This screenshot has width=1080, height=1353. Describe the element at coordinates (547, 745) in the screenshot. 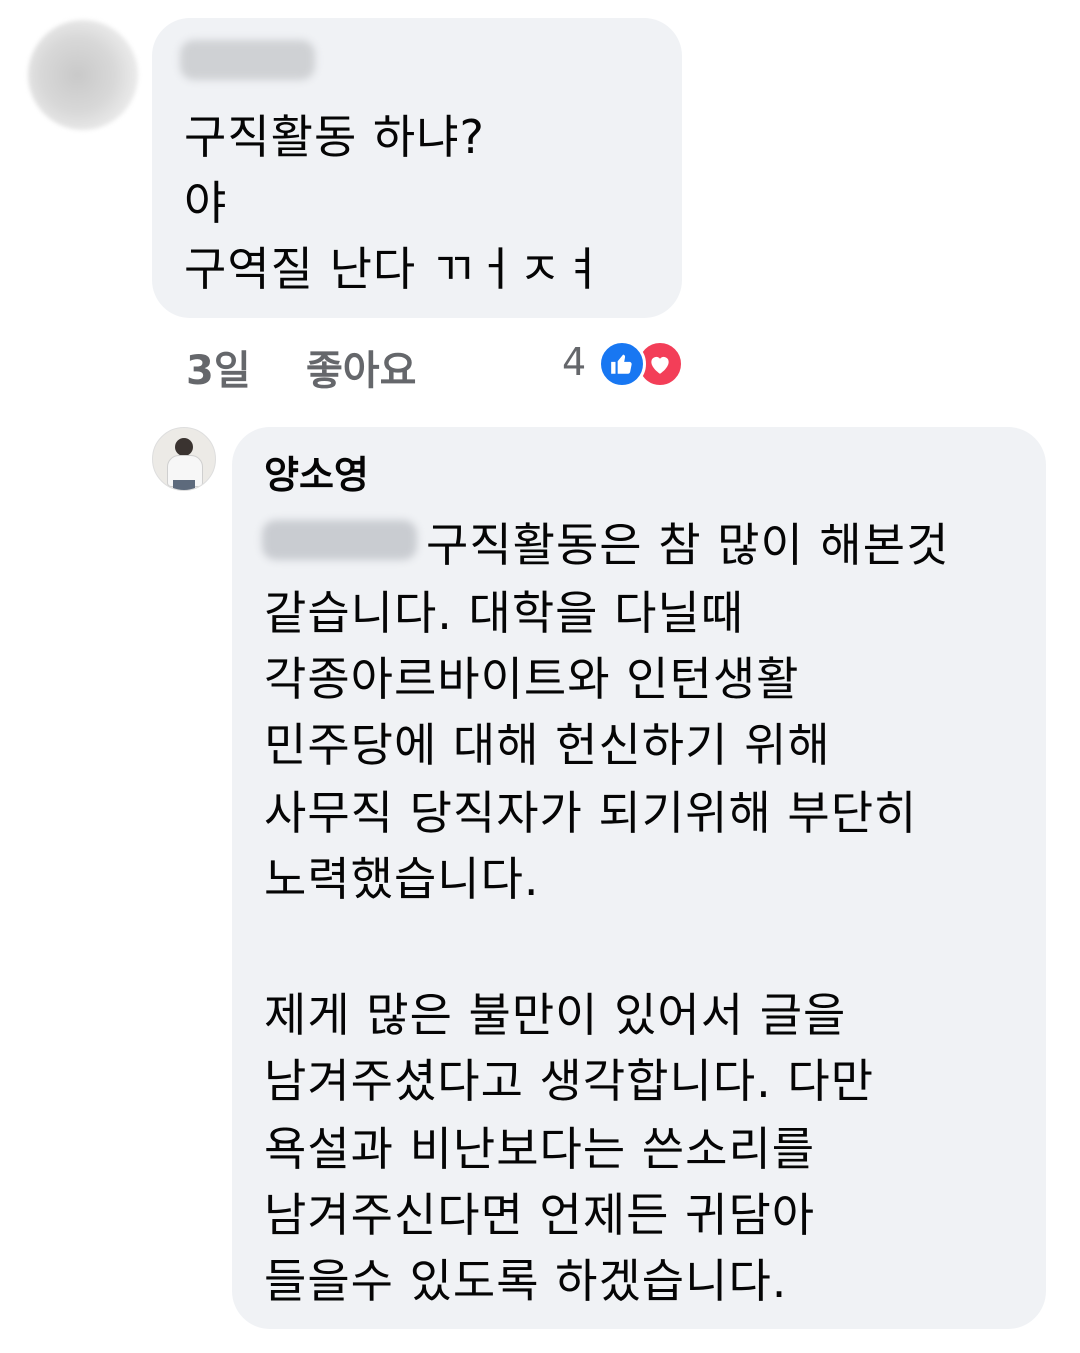

I see `reply-text-line: 민주당에 대해 헌신하기 위해` at that location.